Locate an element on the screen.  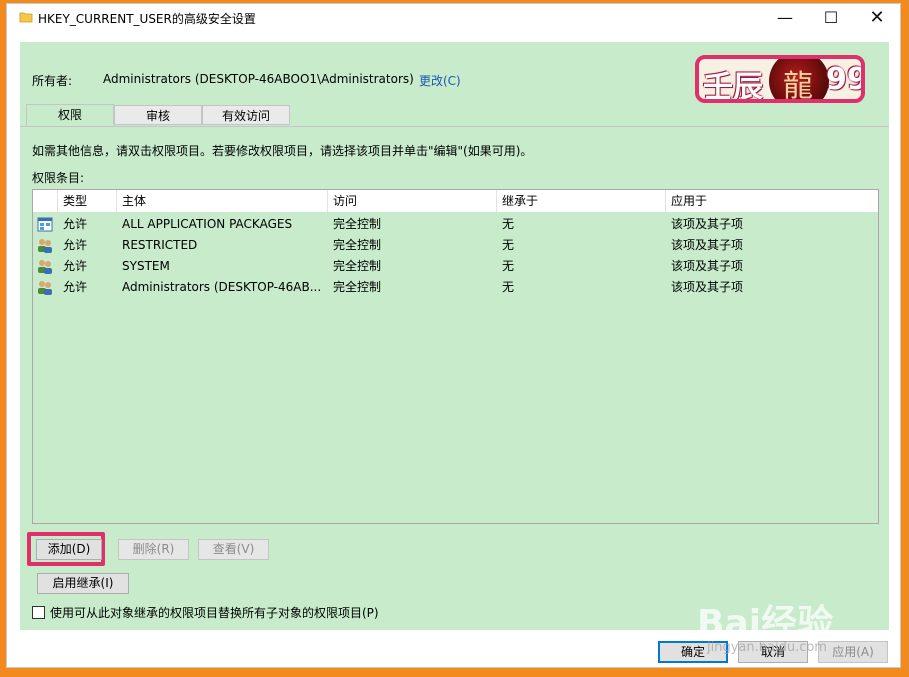
column-header-type: 类型 is located at coordinates (87, 201).